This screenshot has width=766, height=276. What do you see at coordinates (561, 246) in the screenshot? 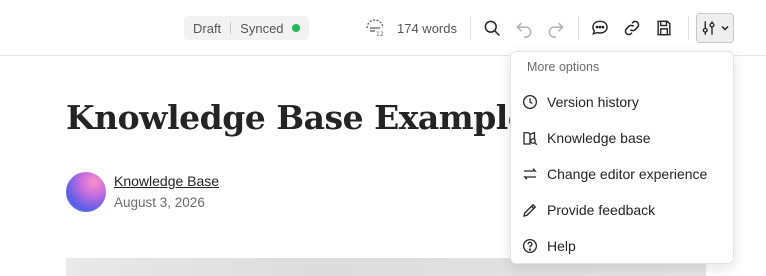
I see `menu-item-label: Help` at bounding box center [561, 246].